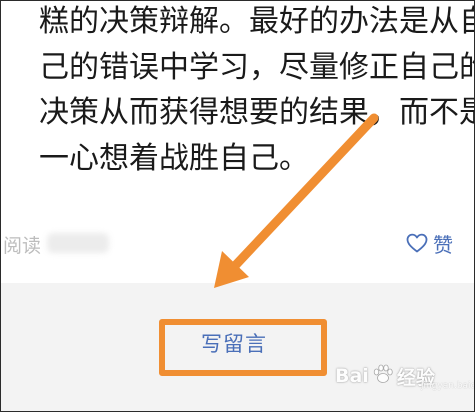 The height and width of the screenshot is (412, 475). What do you see at coordinates (383, 376) in the screenshot?
I see `paw-icon` at bounding box center [383, 376].